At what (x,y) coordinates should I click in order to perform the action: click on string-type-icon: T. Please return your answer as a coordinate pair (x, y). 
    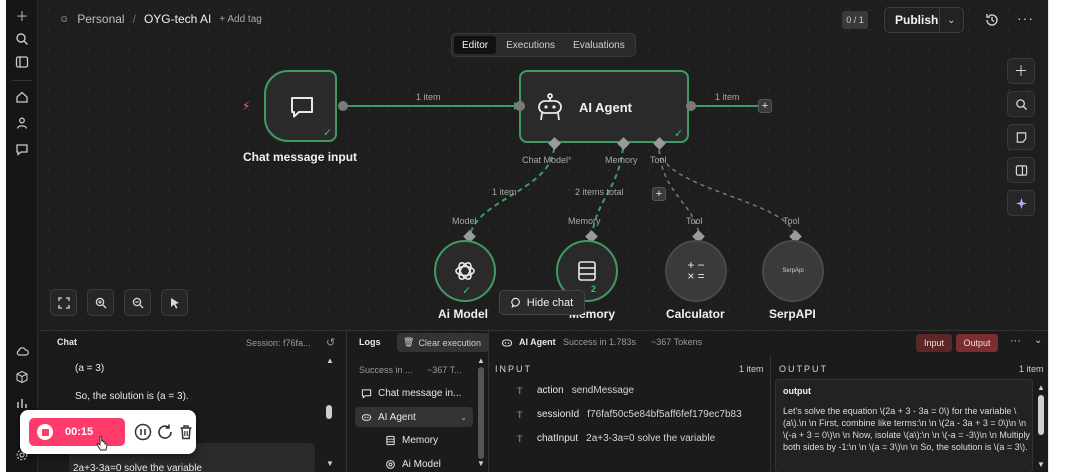
    Looking at the image, I should click on (520, 390).